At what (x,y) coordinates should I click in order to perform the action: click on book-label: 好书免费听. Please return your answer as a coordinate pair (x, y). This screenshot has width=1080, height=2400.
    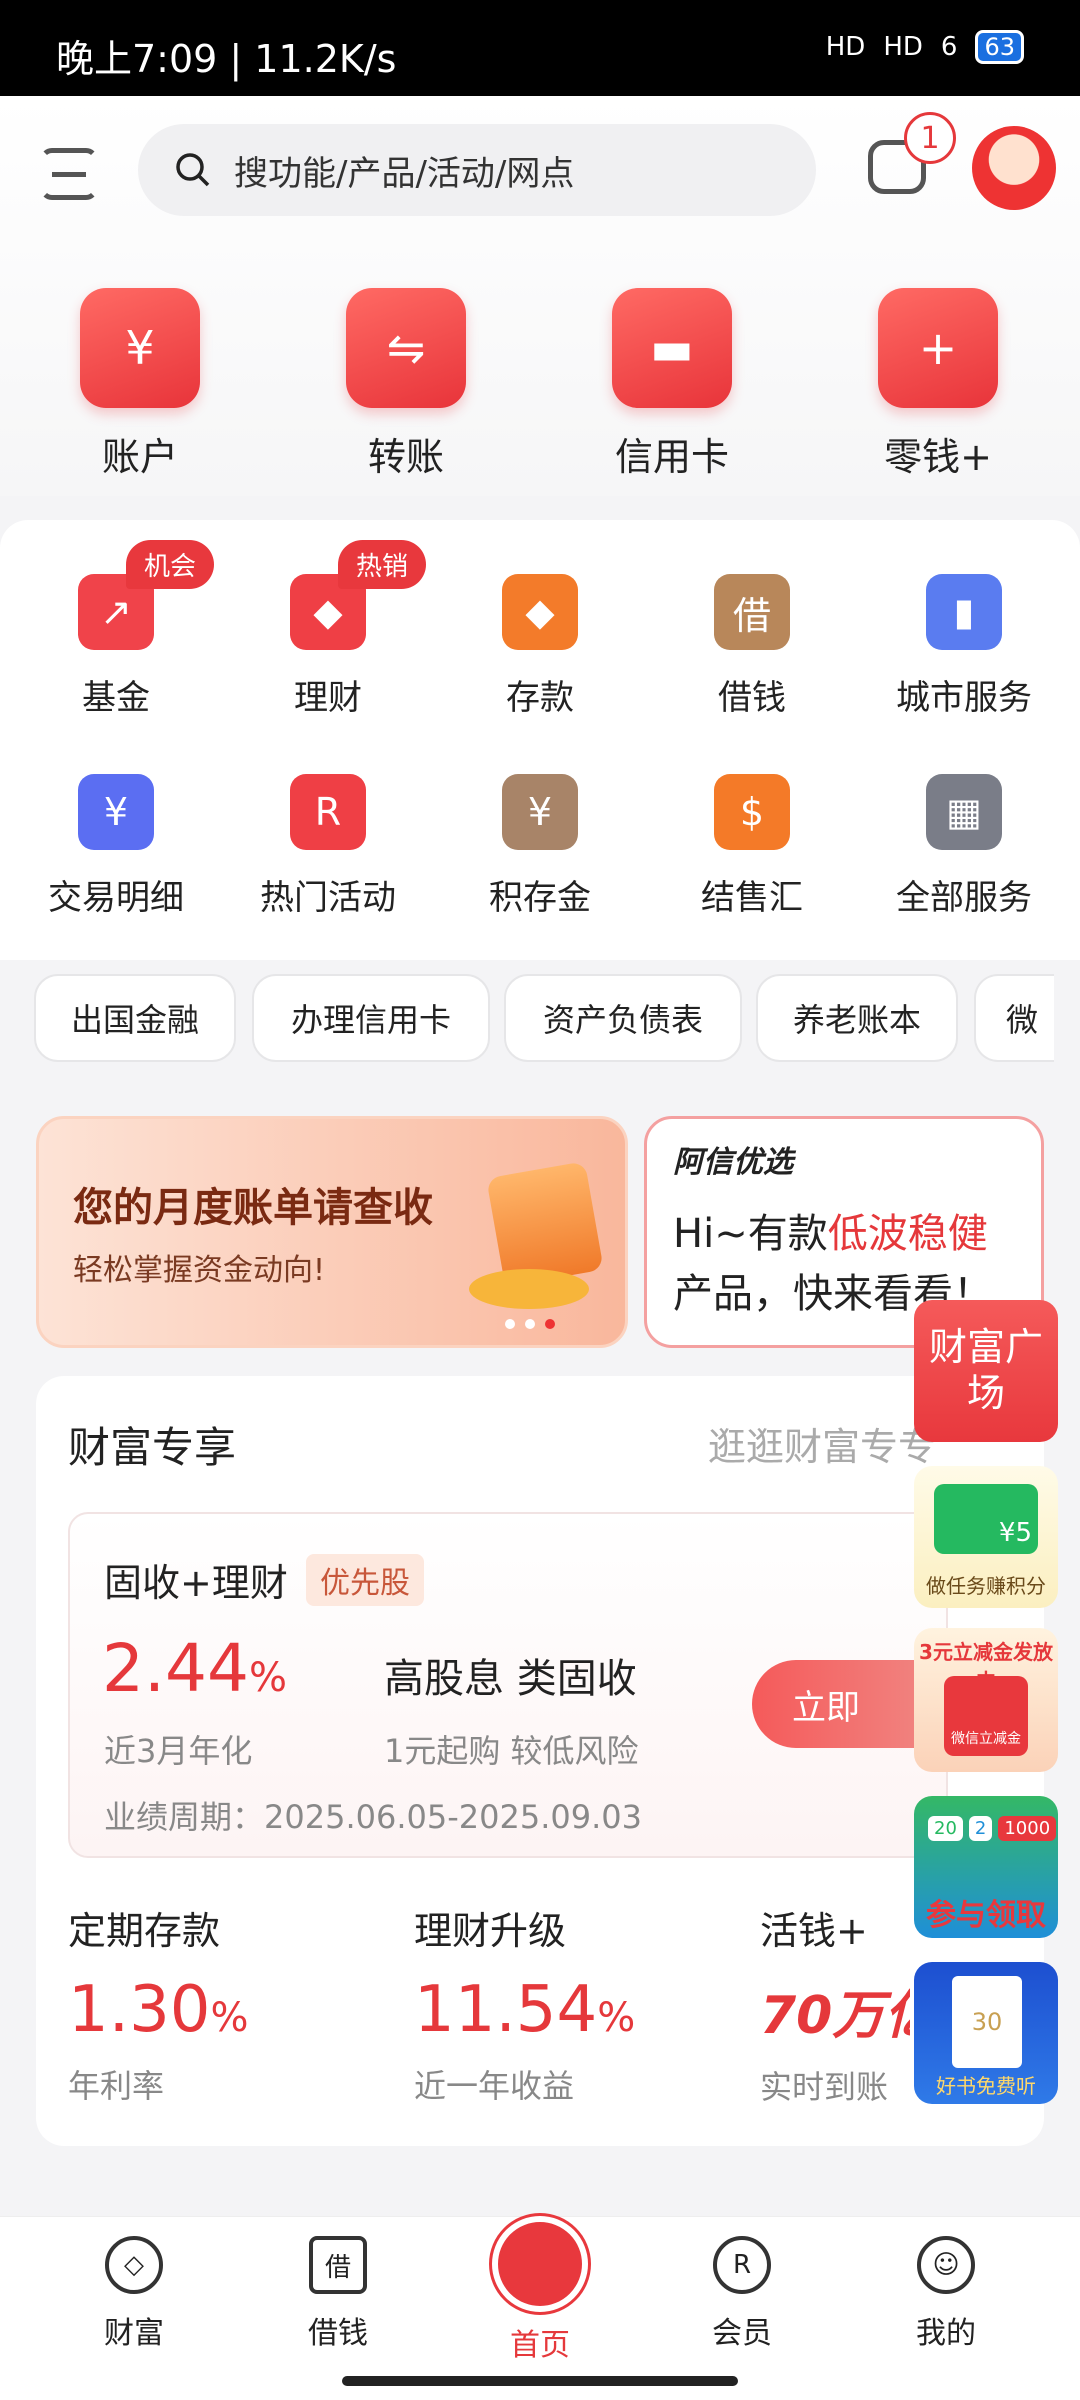
    Looking at the image, I should click on (986, 2086).